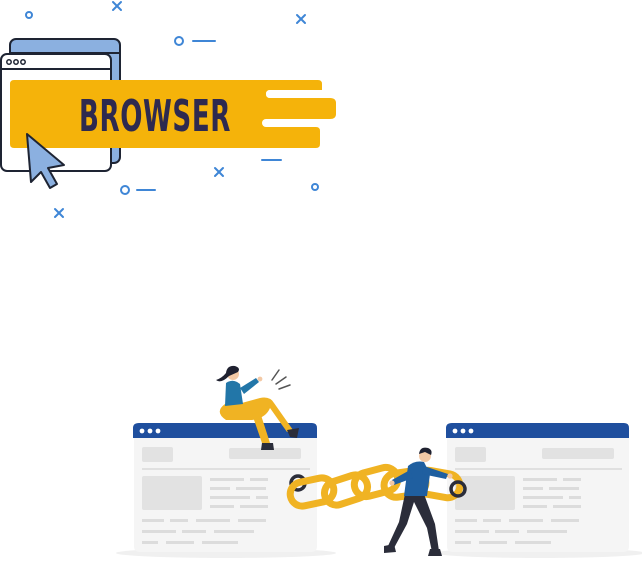 The image size is (642, 561). I want to click on web-page-icon, so click(537, 487).